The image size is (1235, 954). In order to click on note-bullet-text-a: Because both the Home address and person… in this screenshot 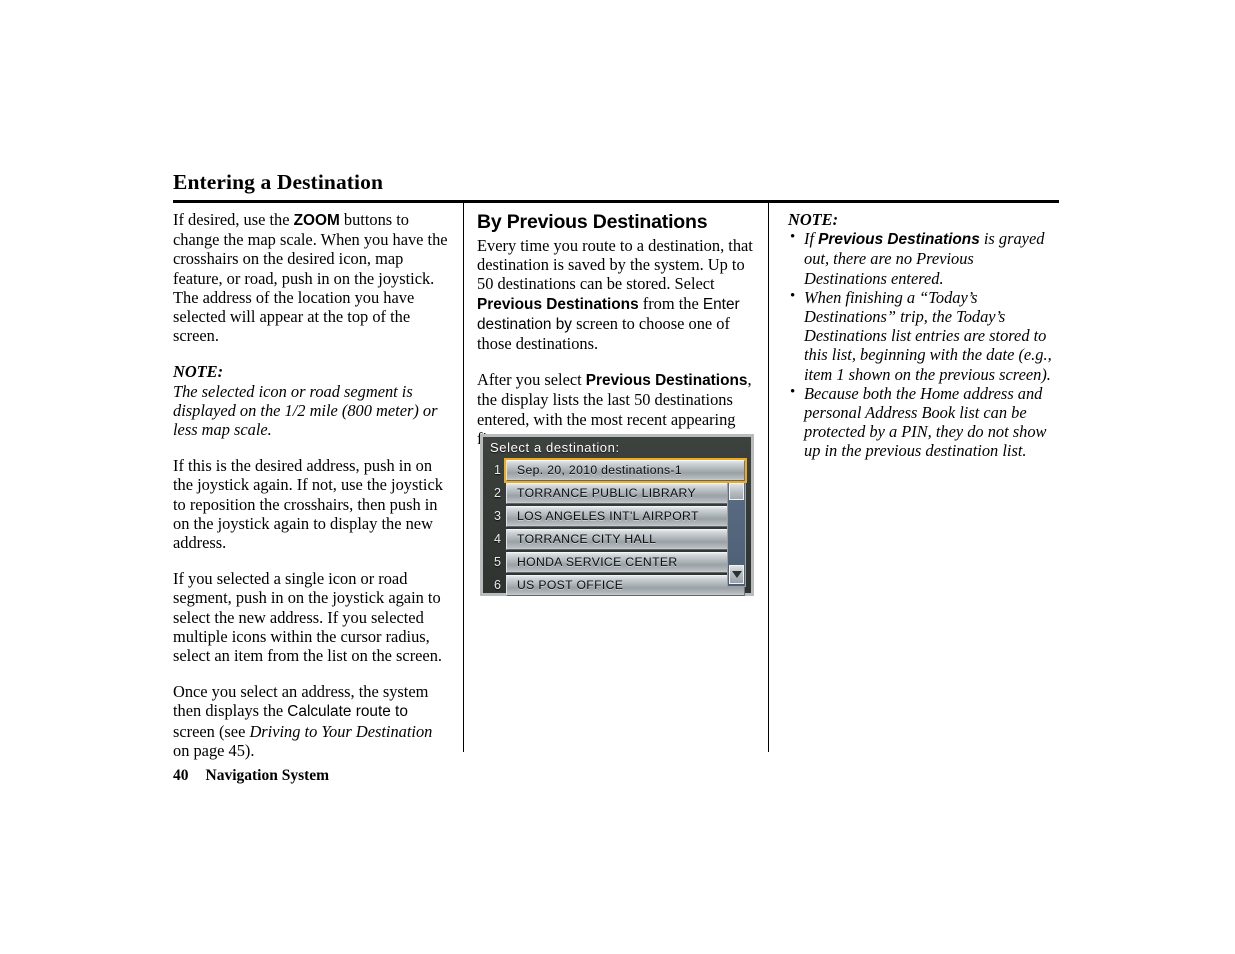, I will do `click(925, 422)`.